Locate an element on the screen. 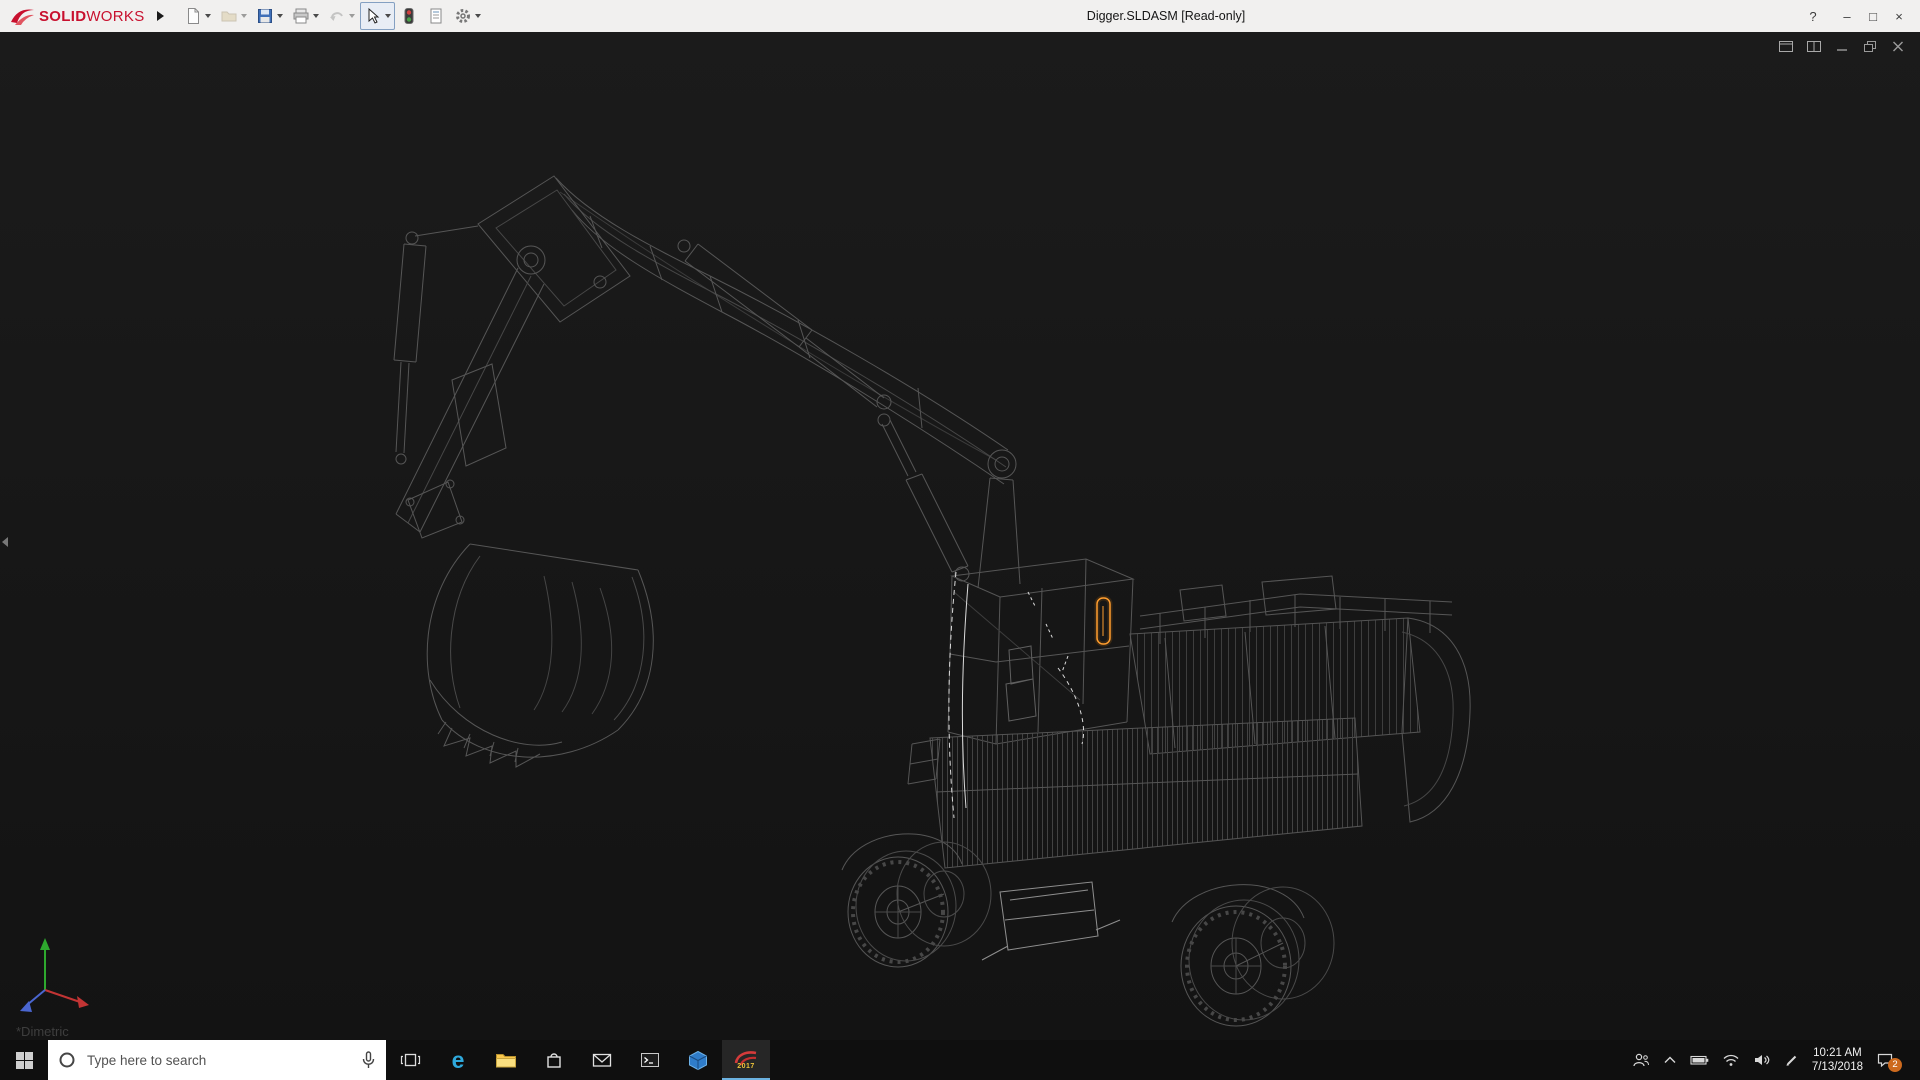 The image size is (1920, 1080). doc-window-icon is located at coordinates (1786, 46).